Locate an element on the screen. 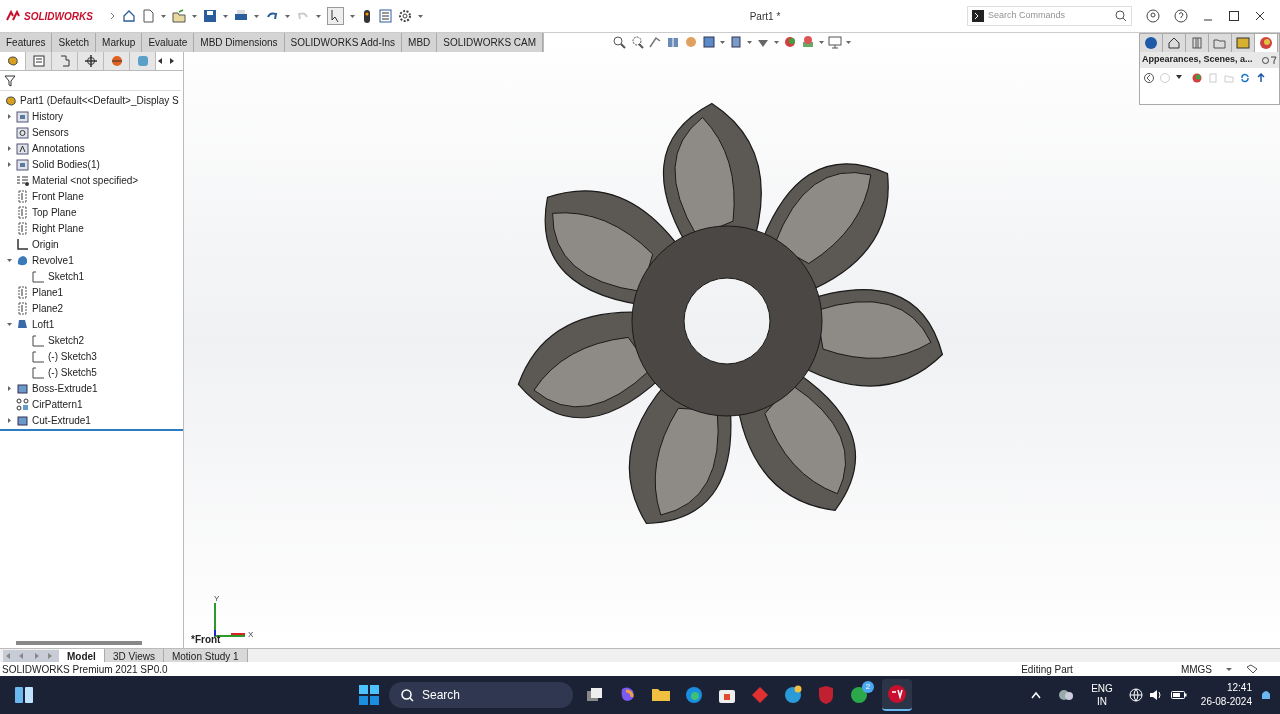 Image resolution: width=1280 pixels, height=714 pixels. select-cursor-icon is located at coordinates (335, 16).